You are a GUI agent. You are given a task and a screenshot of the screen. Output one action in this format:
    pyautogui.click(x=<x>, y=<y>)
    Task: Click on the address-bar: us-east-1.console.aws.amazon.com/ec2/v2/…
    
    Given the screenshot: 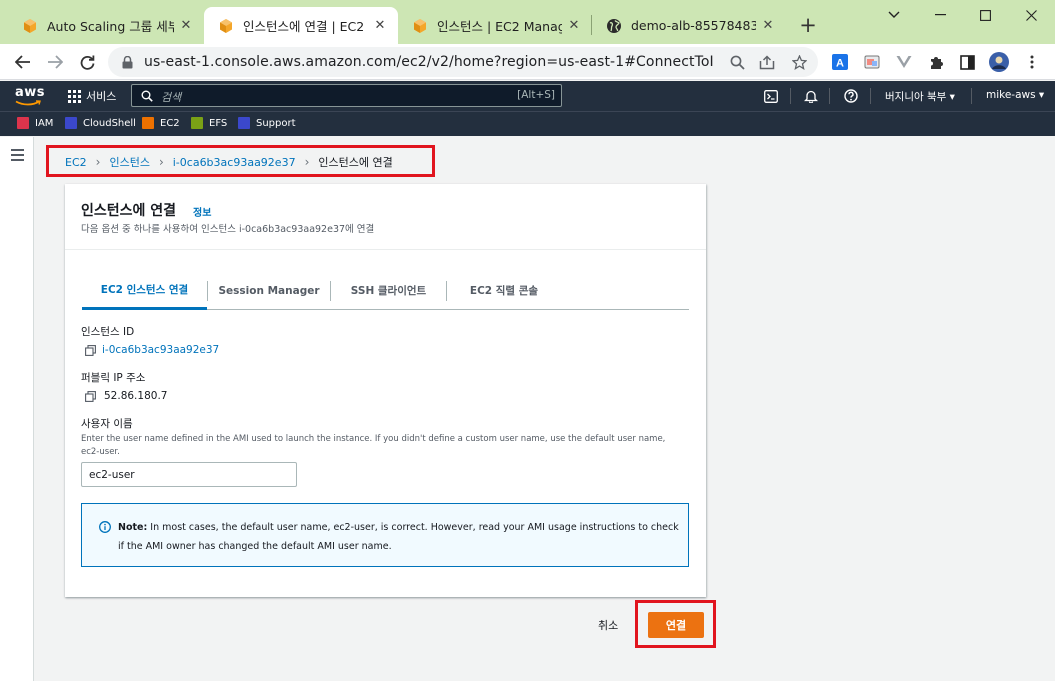 What is the action you would take?
    pyautogui.click(x=463, y=62)
    